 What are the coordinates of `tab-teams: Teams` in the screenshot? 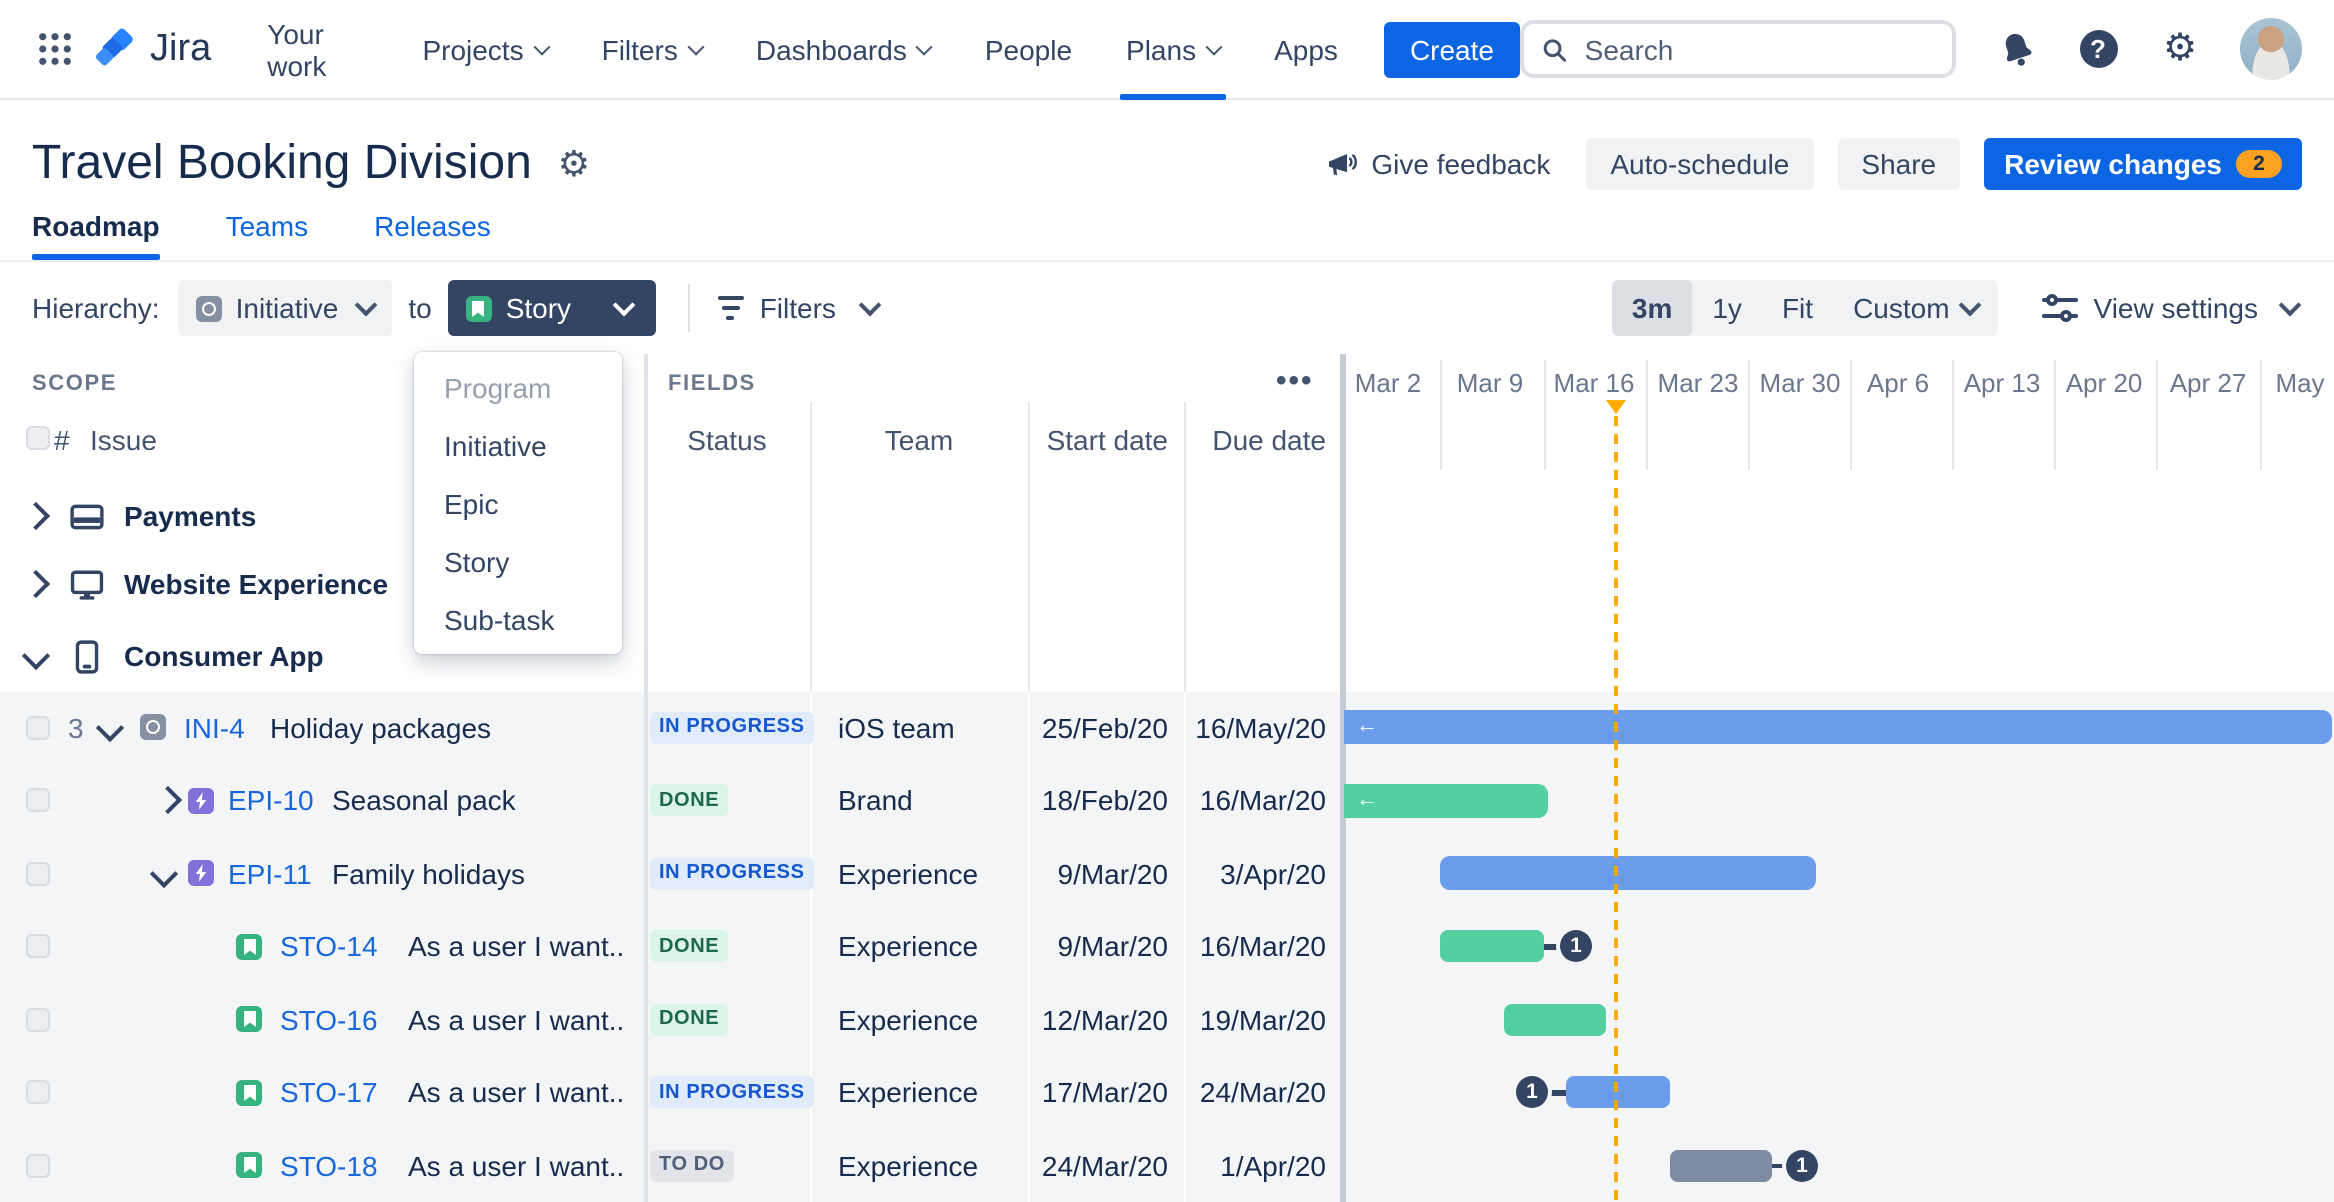 It's located at (267, 235).